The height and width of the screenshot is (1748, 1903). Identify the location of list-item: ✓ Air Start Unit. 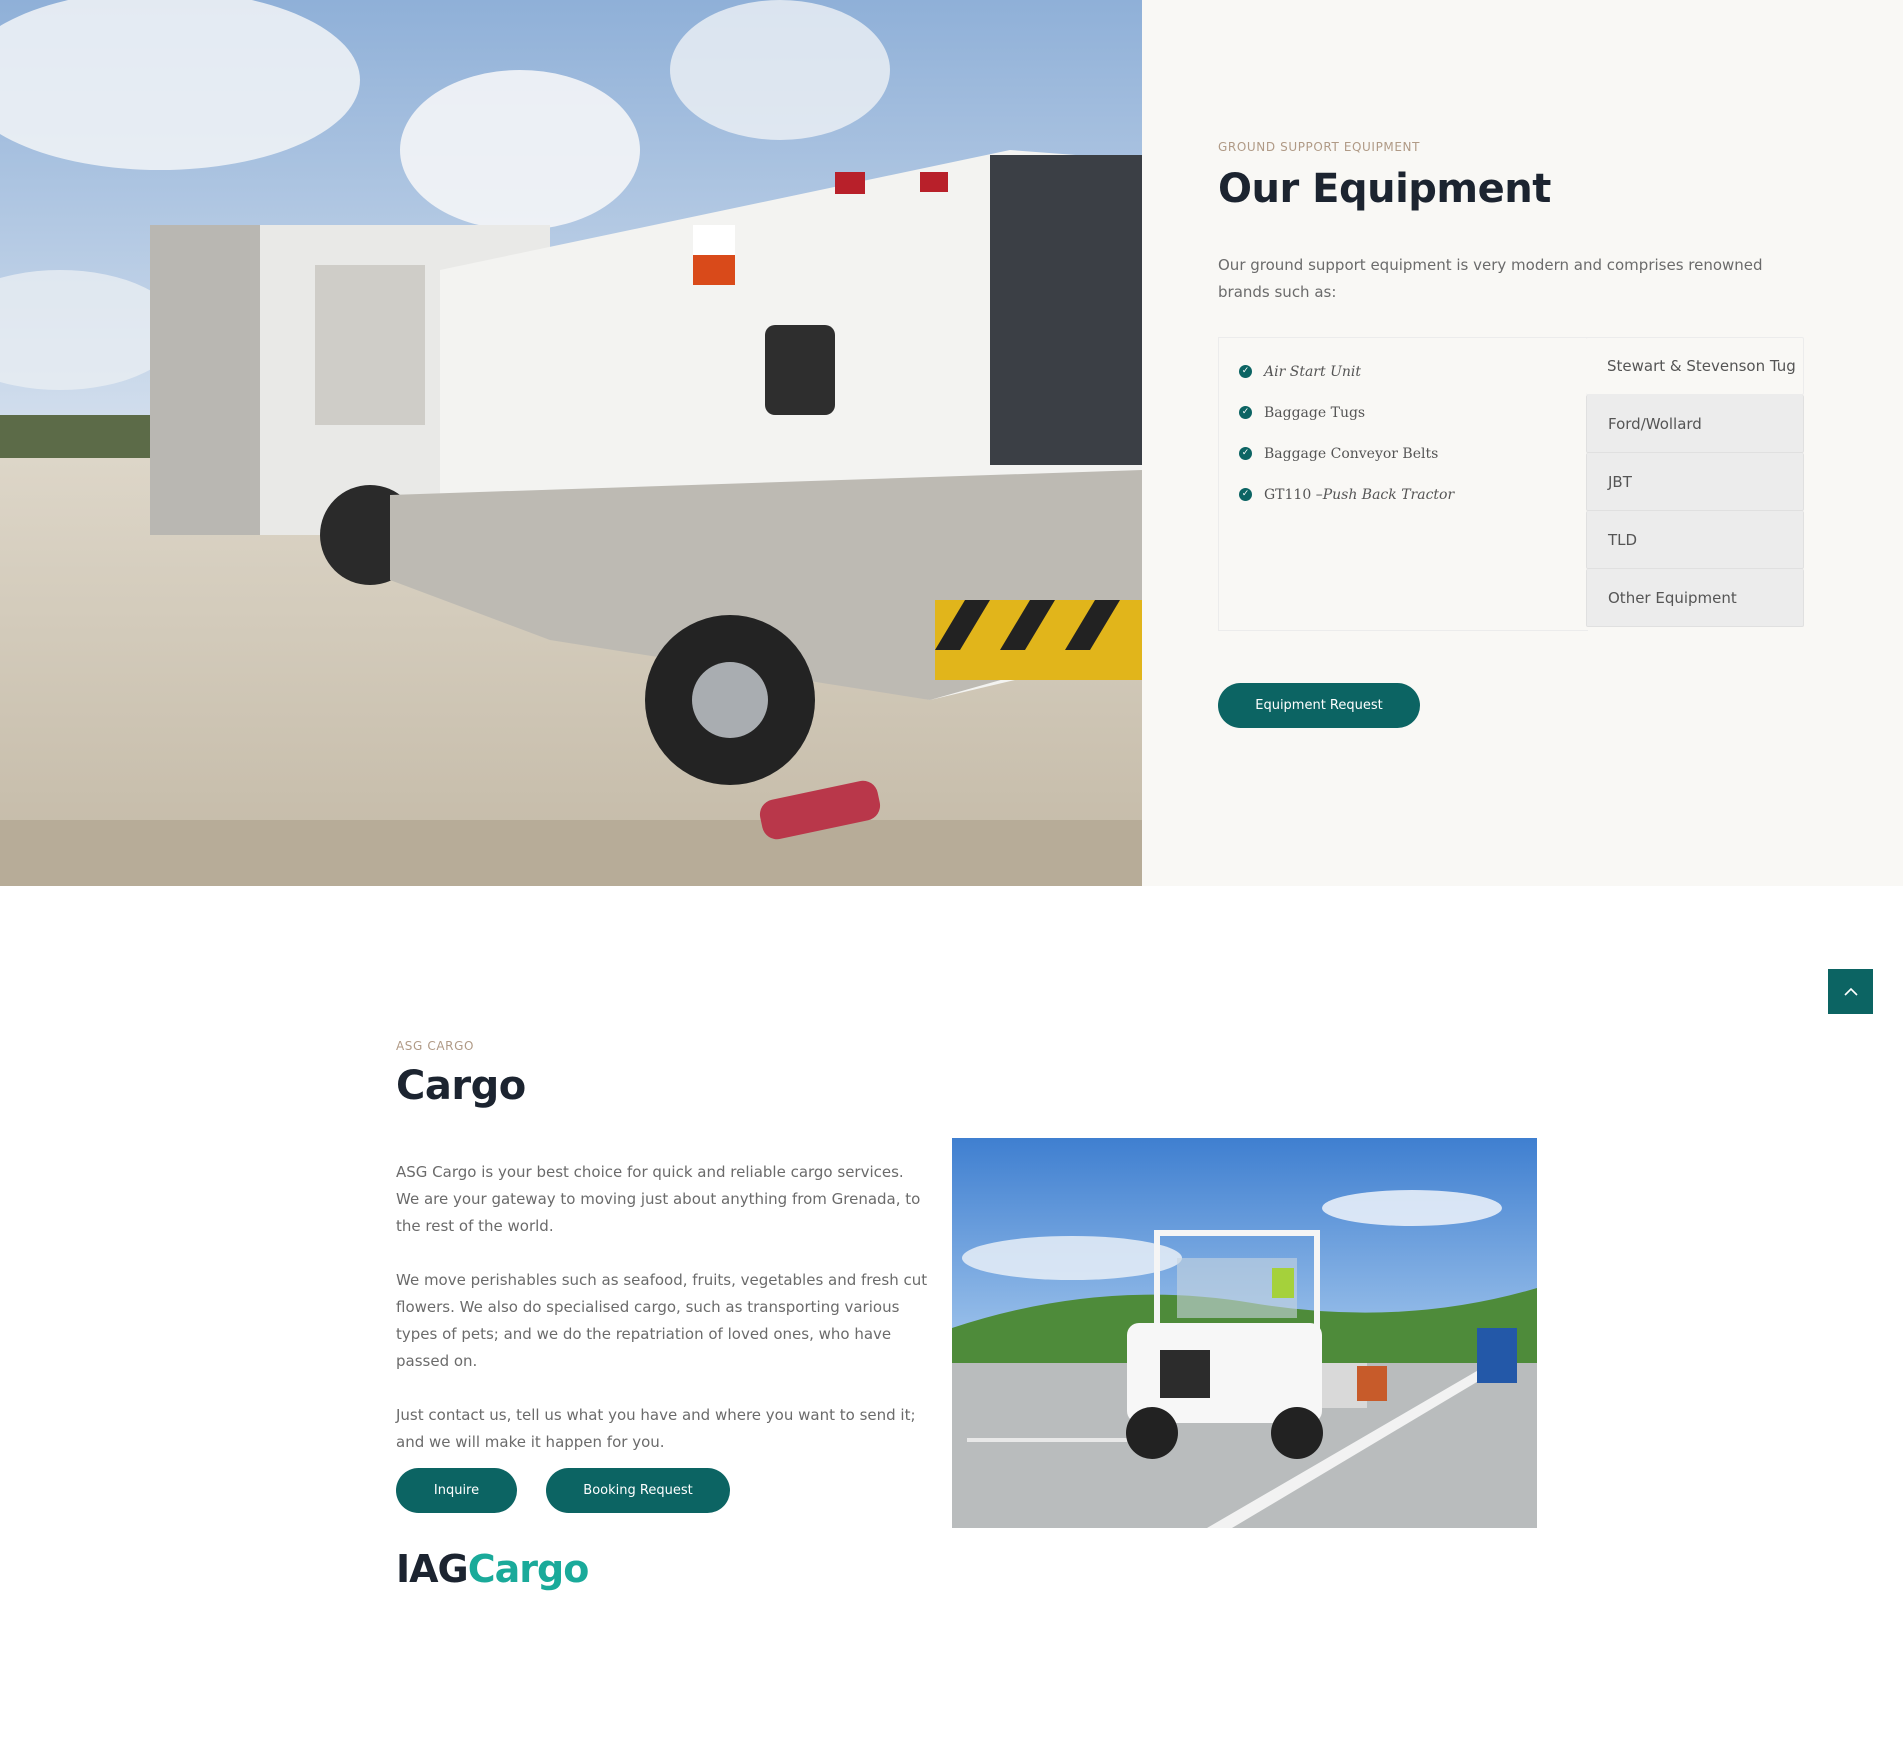
(1413, 371).